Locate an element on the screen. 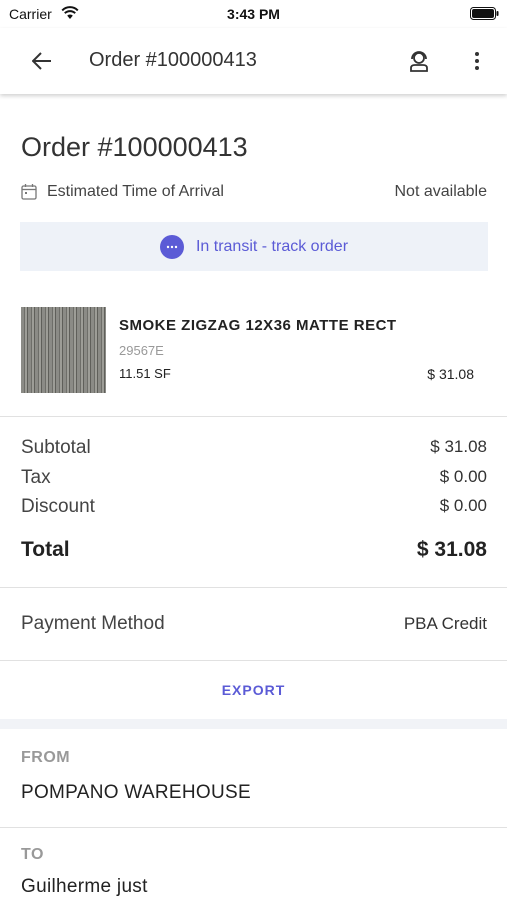  transit-status-text: In transit - track order is located at coordinates (272, 246).